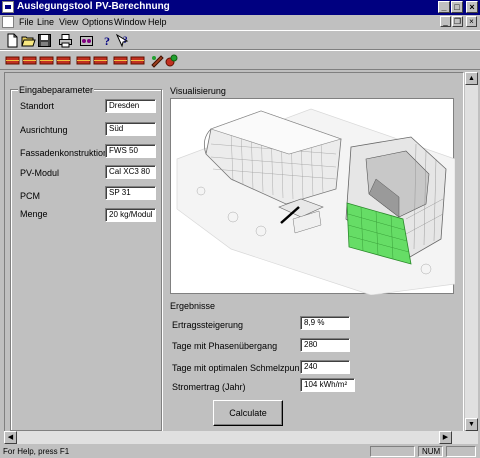  I want to click on new-document-icon, so click(12, 40).